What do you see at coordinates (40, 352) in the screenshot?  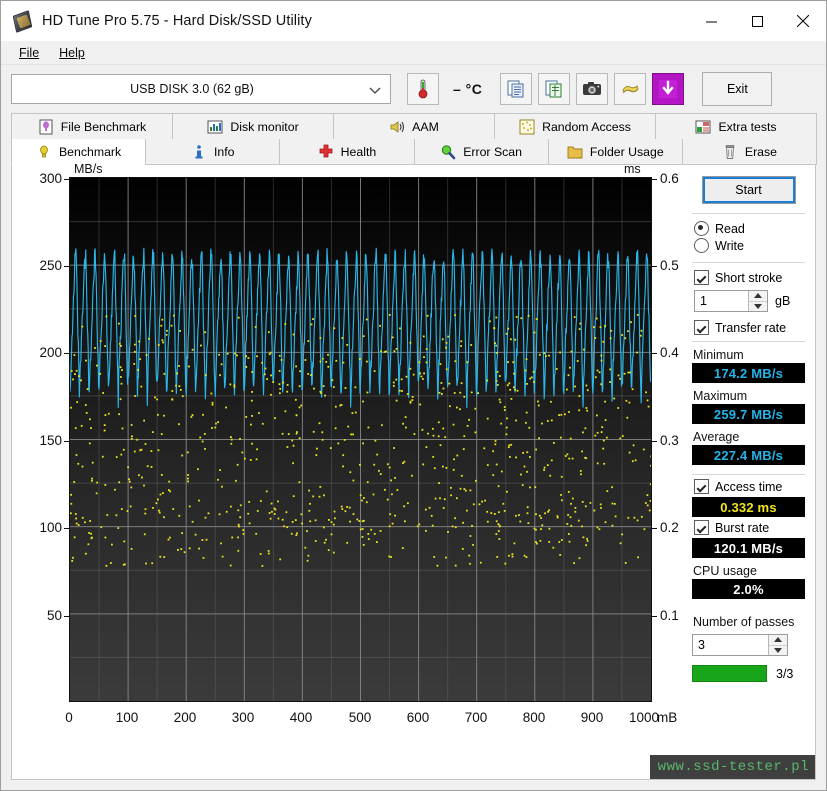 I see `y-tick-200: 200` at bounding box center [40, 352].